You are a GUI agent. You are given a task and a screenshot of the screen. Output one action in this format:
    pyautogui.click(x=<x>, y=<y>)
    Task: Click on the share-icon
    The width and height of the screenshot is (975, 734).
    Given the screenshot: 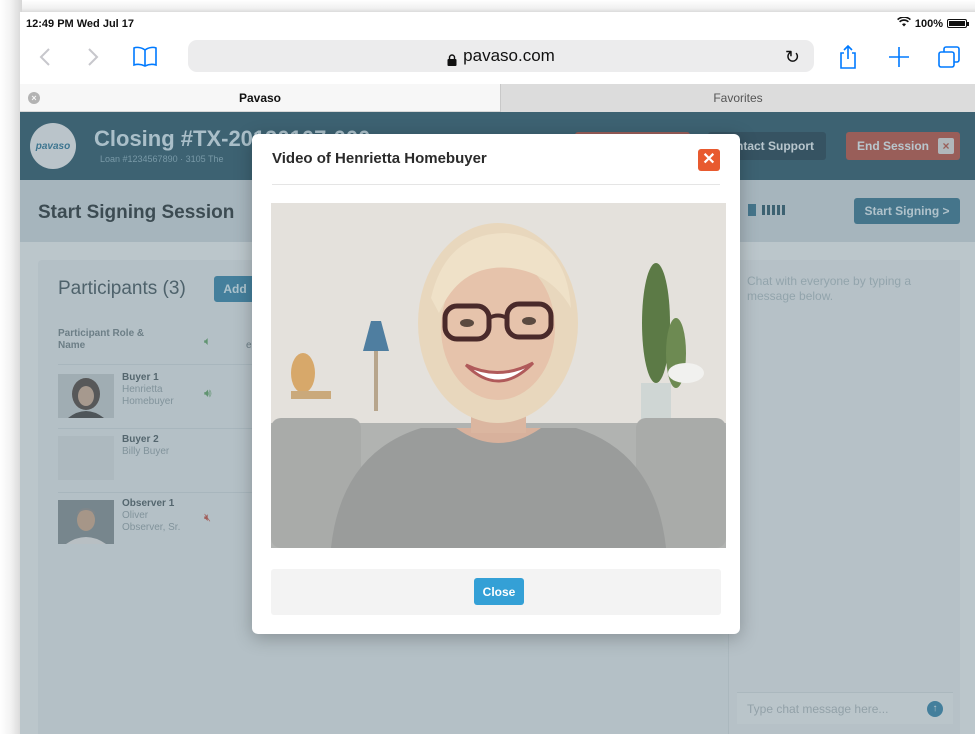 What is the action you would take?
    pyautogui.click(x=848, y=57)
    